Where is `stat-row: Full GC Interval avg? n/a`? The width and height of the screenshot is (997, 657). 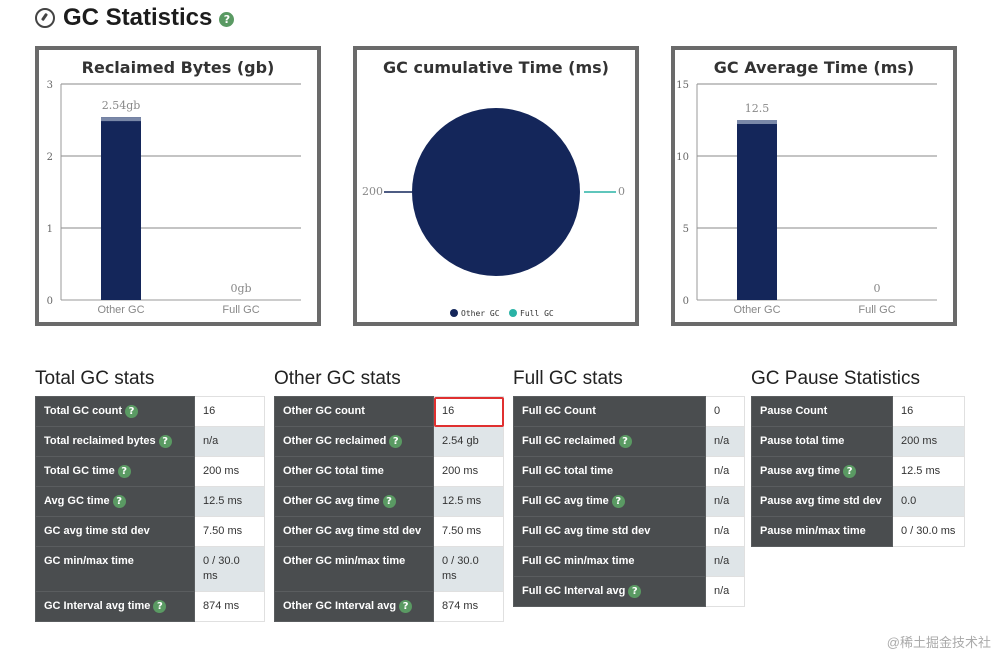
stat-row: Full GC Interval avg? n/a is located at coordinates (629, 591).